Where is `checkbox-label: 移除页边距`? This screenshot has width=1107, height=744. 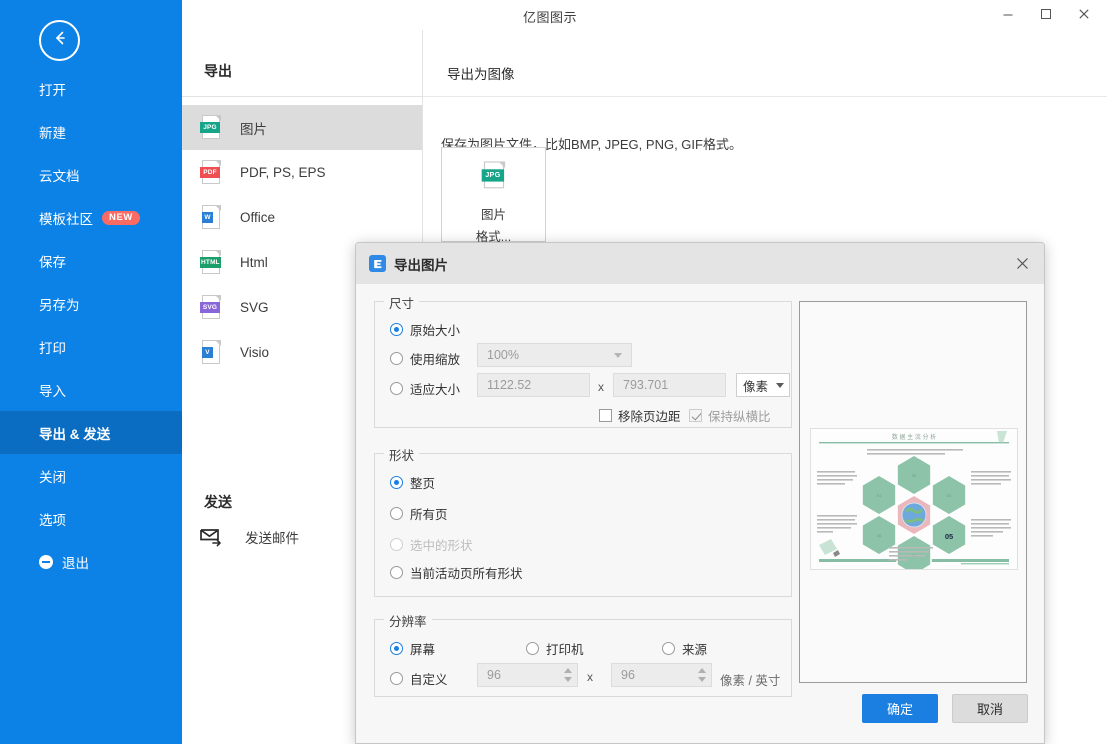 checkbox-label: 移除页边距 is located at coordinates (649, 417).